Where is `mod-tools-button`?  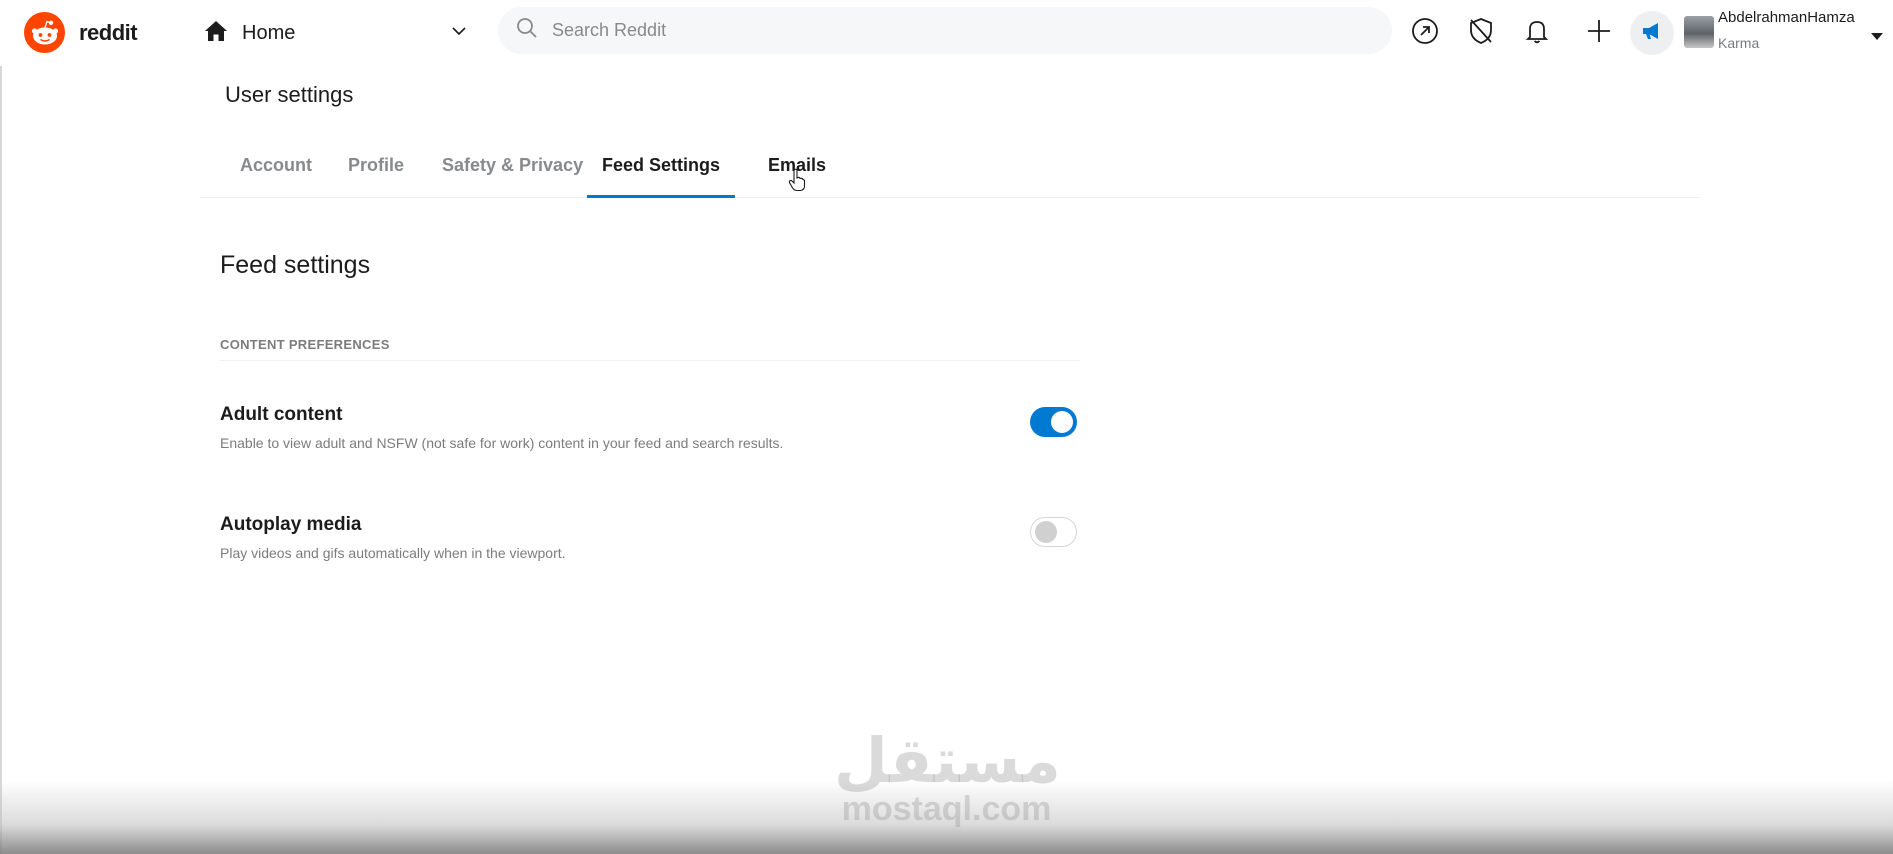
mod-tools-button is located at coordinates (1481, 33).